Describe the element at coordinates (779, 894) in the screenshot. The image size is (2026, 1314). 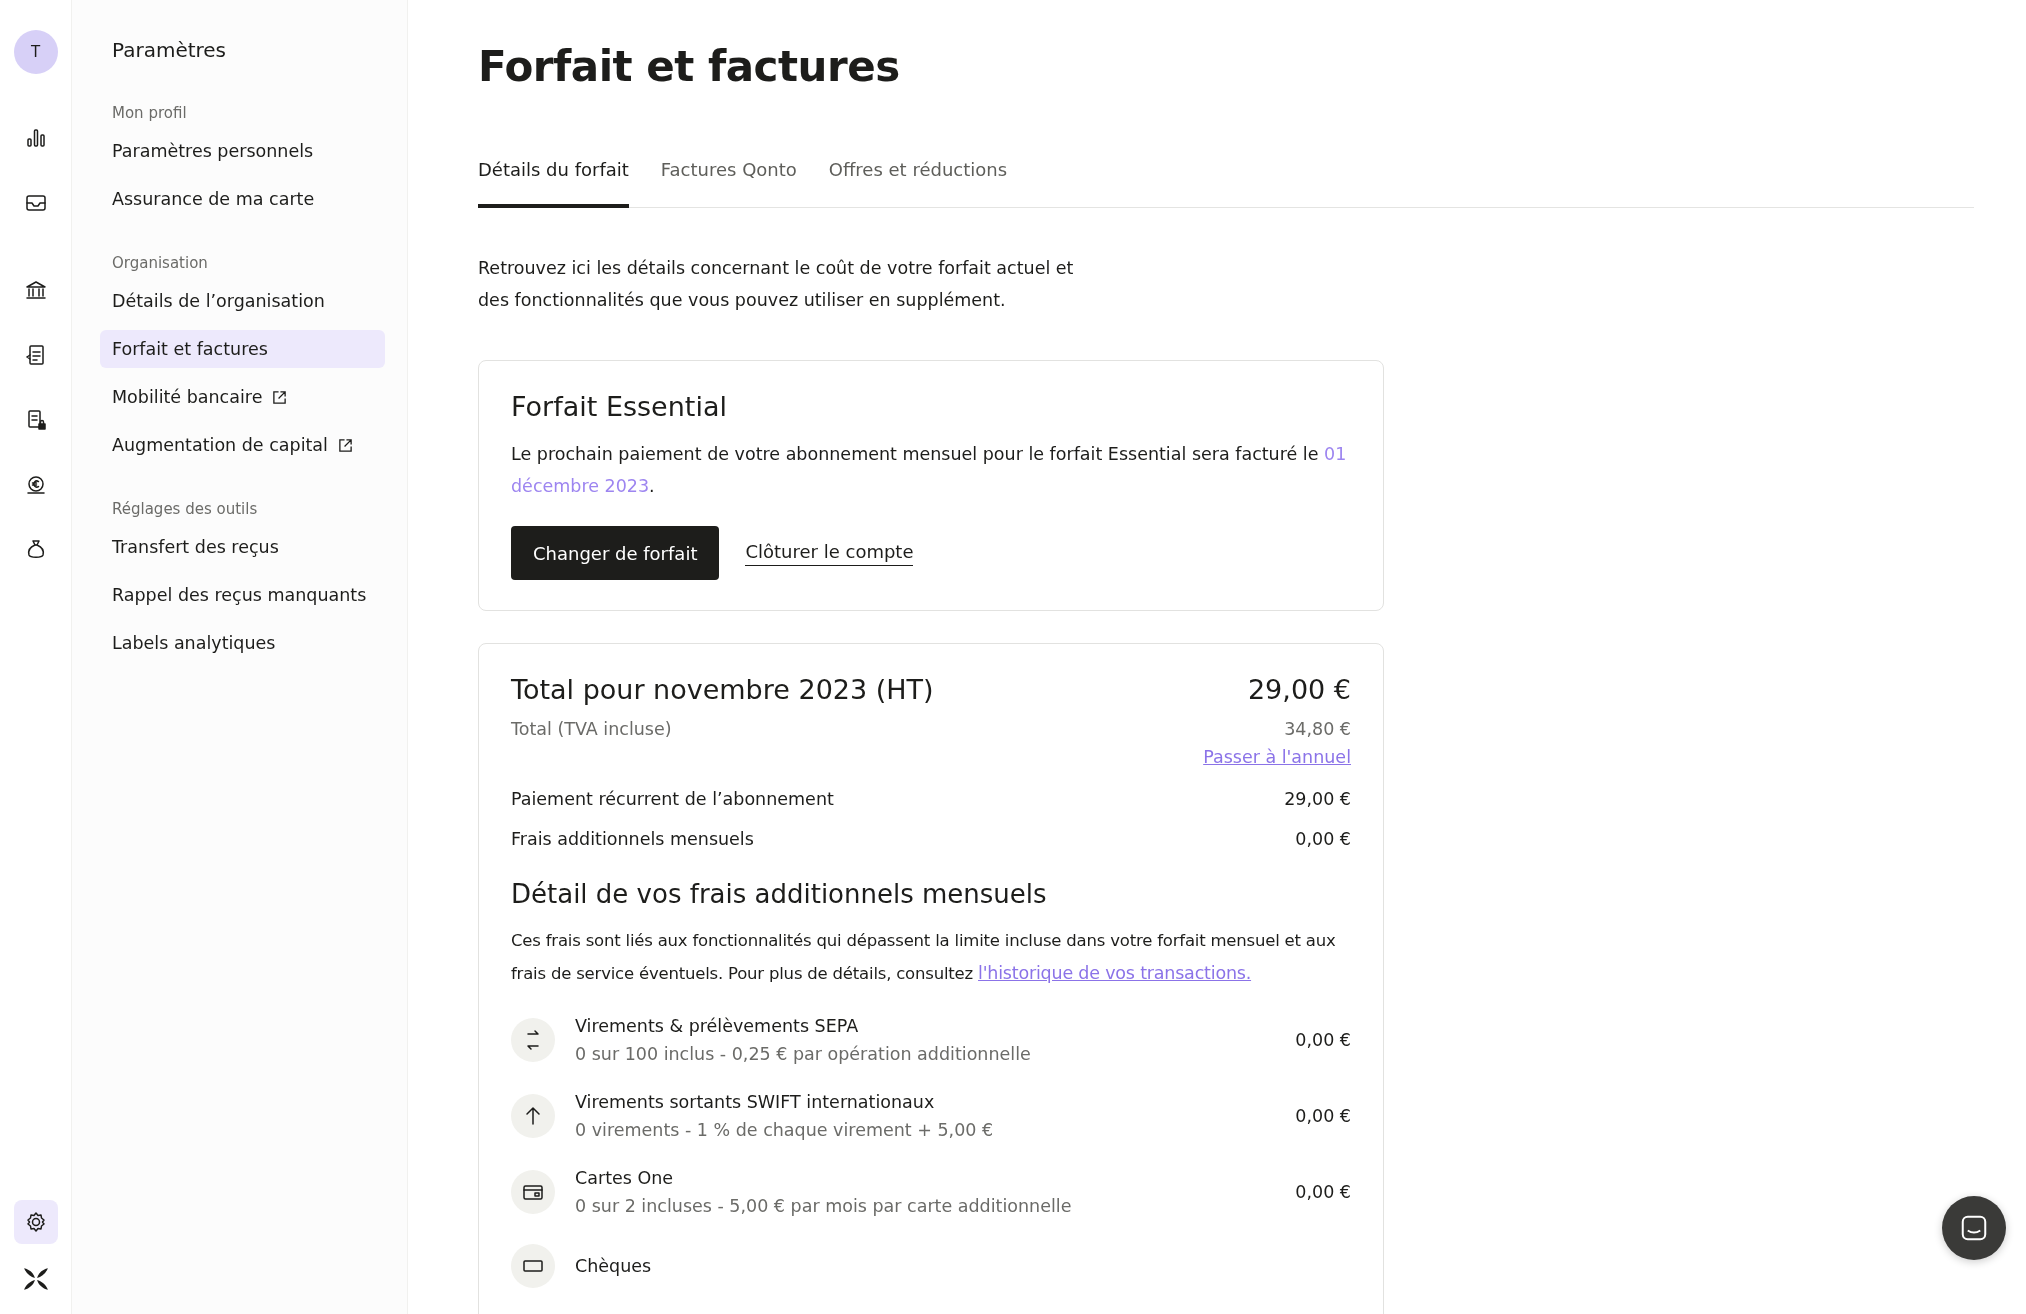
I see `detail-title: Détail de vos frais additionnels mensuels` at that location.